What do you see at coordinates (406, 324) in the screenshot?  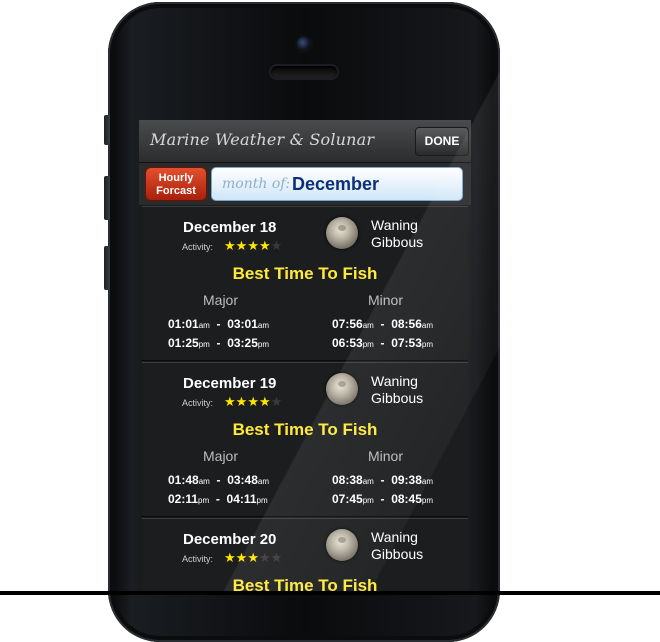 I see `end-time: 08:56` at bounding box center [406, 324].